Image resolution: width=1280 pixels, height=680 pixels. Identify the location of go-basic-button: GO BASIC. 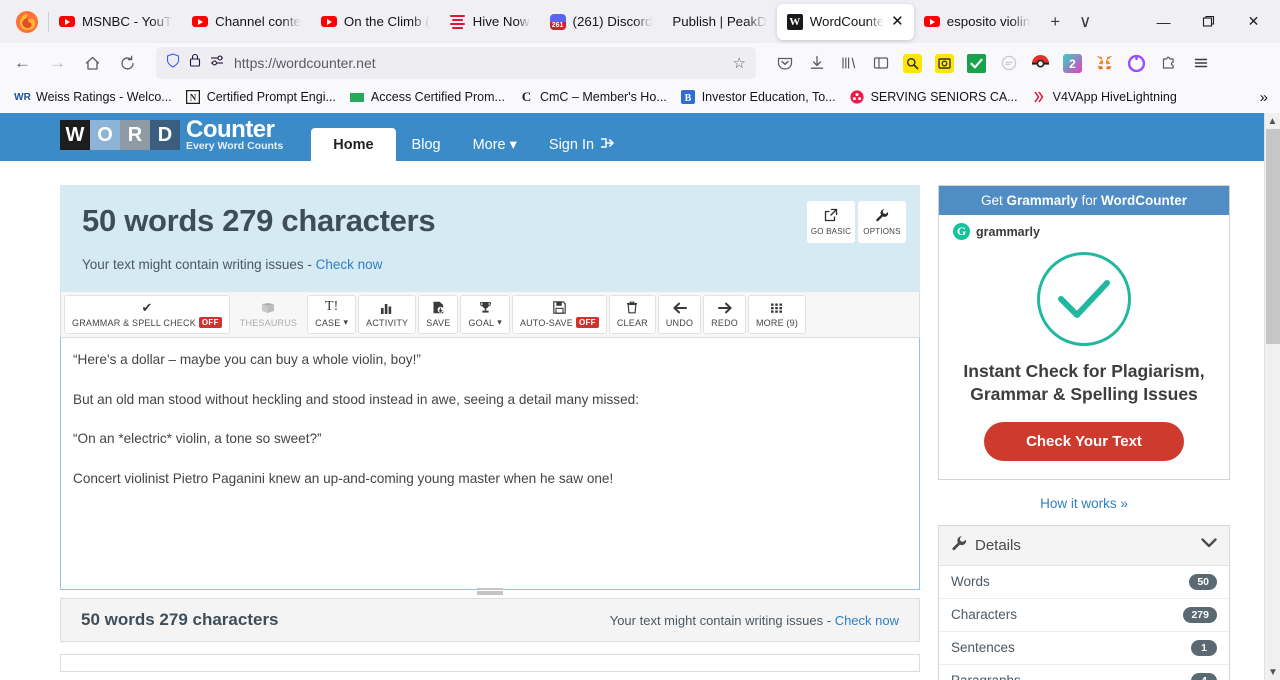
(831, 222).